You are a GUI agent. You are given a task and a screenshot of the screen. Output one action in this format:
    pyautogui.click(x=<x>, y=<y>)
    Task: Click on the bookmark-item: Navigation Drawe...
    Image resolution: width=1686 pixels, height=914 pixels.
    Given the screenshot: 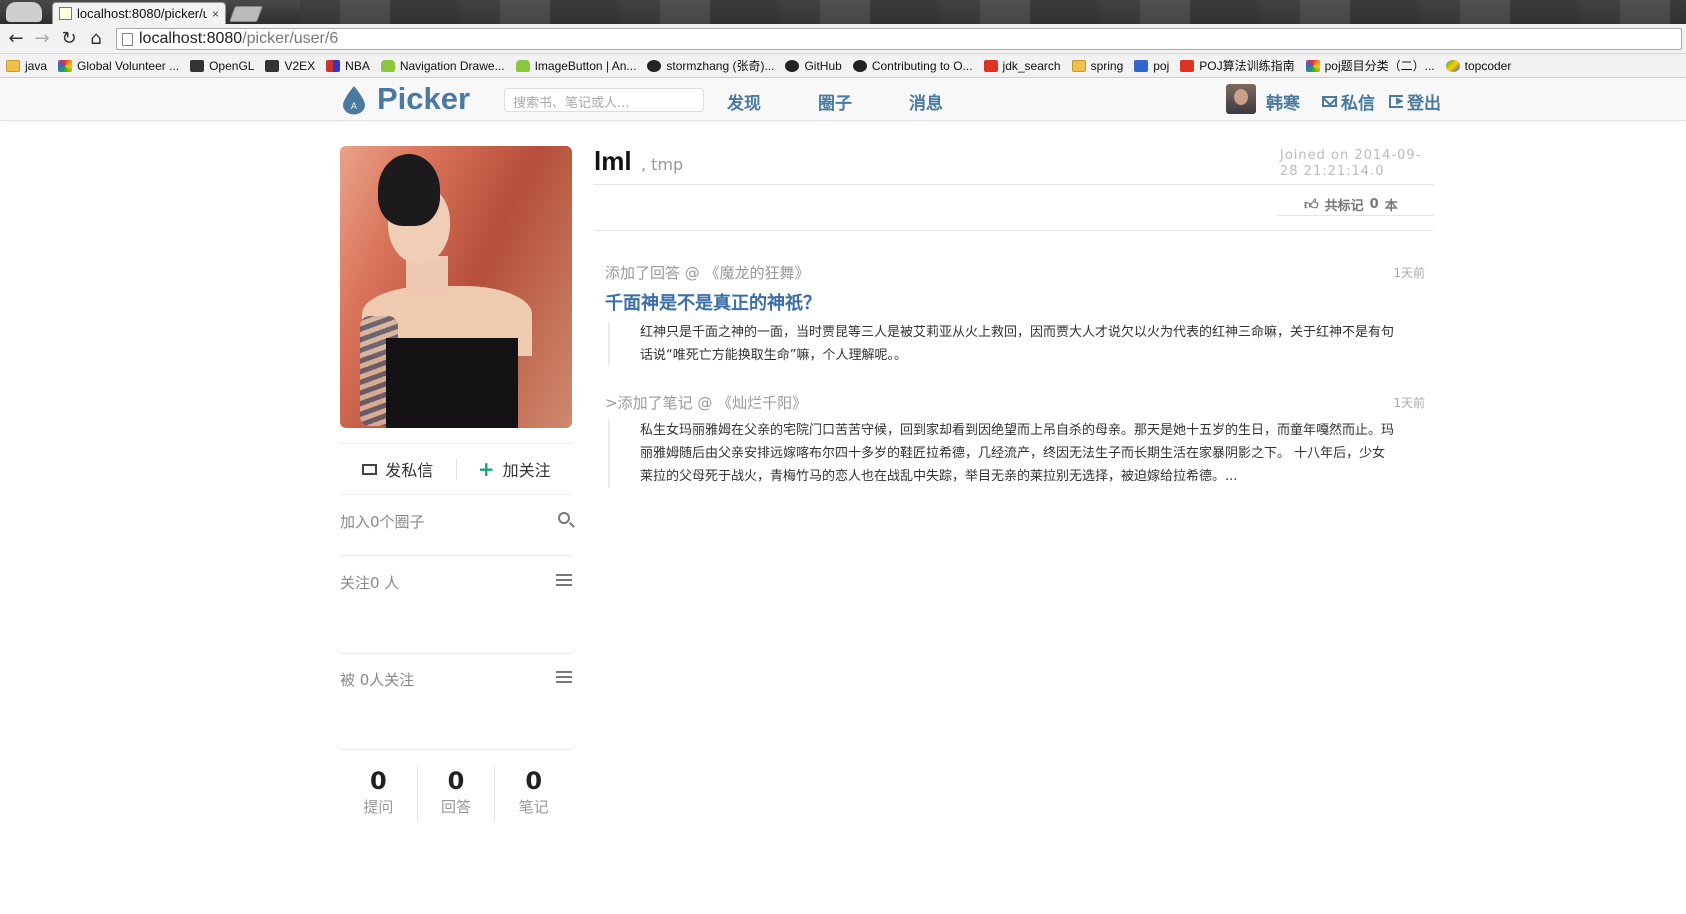 What is the action you would take?
    pyautogui.click(x=442, y=65)
    